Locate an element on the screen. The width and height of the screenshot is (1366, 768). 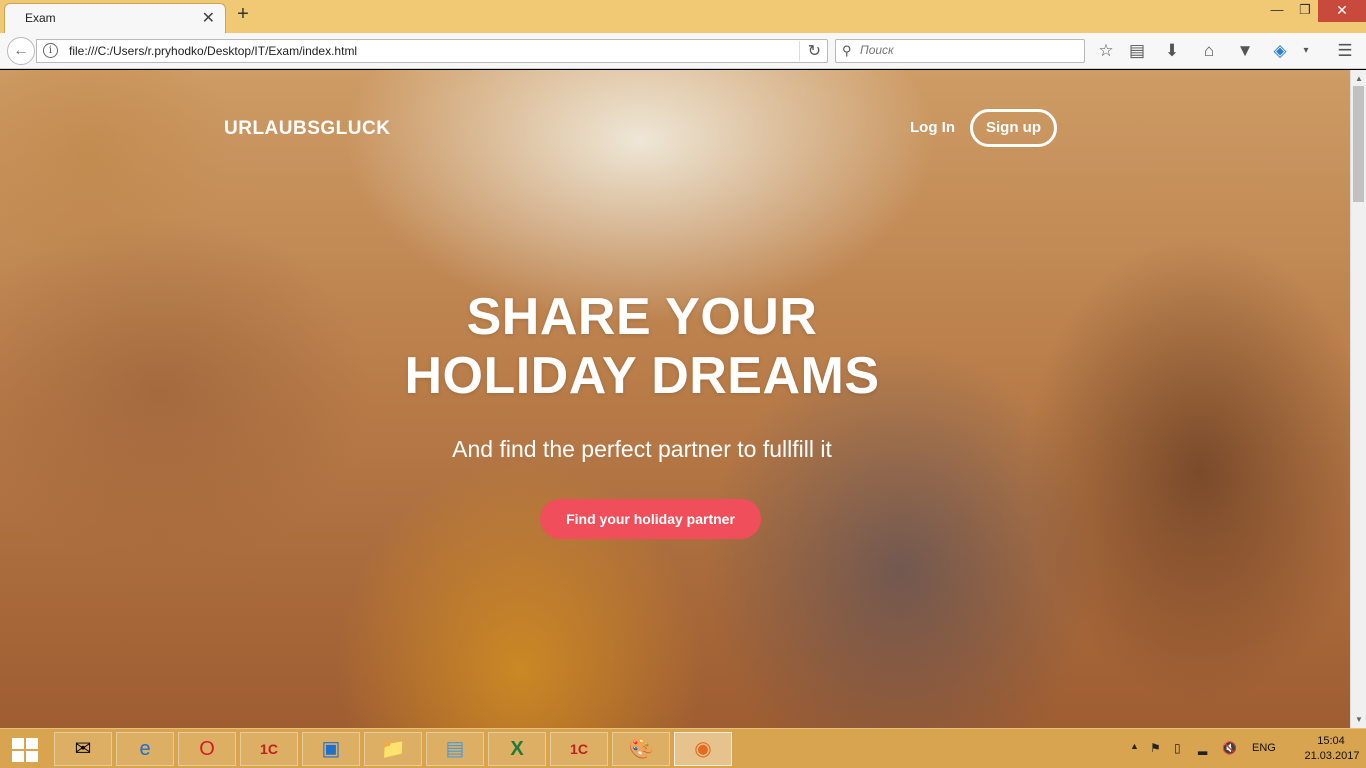
browser-tab: Exam ✕ is located at coordinates (115, 18).